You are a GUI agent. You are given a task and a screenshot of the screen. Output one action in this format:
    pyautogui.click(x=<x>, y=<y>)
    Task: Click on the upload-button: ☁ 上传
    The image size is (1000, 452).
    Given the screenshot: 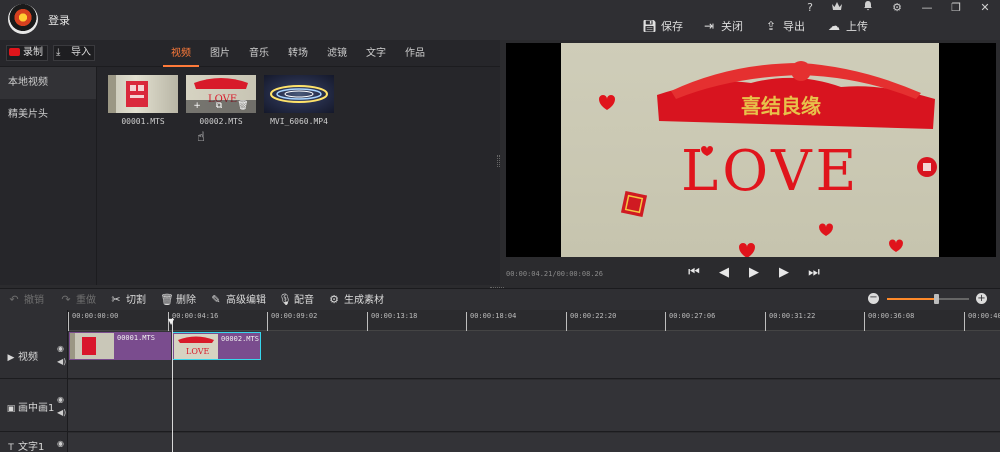 What is the action you would take?
    pyautogui.click(x=847, y=26)
    